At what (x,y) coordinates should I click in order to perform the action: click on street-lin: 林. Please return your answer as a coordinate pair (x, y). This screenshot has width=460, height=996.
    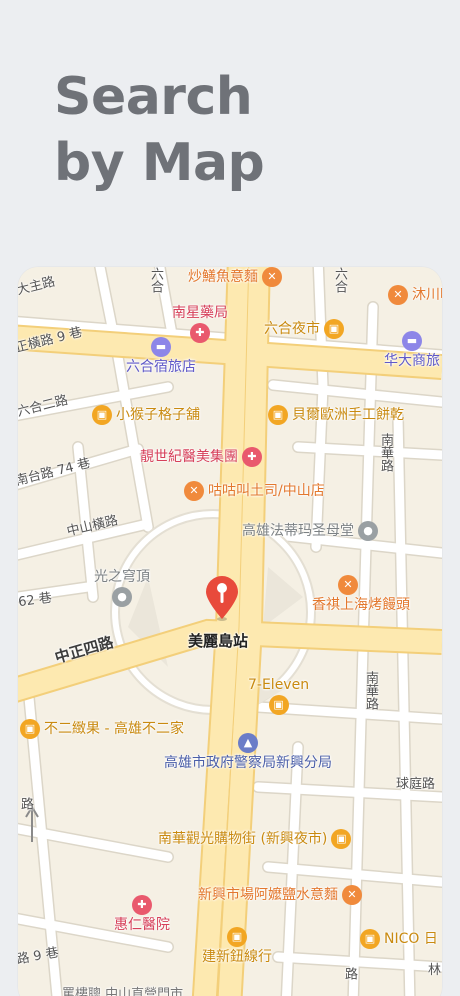
    Looking at the image, I should click on (435, 970).